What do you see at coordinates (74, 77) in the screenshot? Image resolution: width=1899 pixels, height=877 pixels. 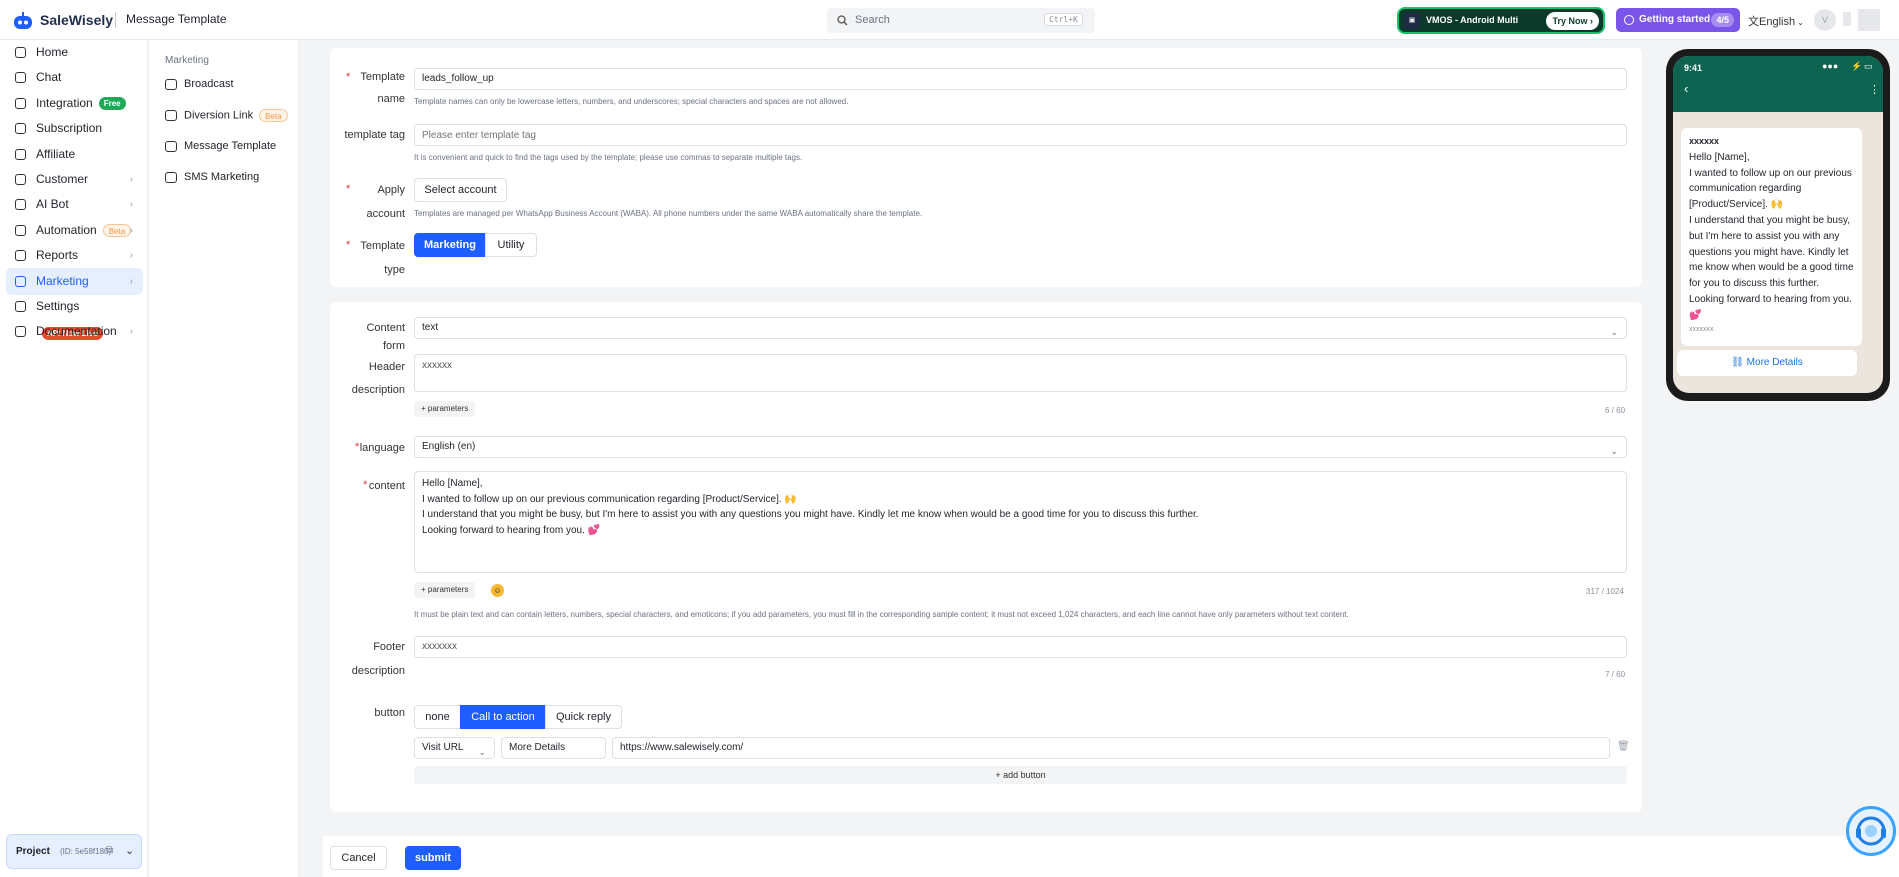 I see `sidebar-item-chat: Chat` at bounding box center [74, 77].